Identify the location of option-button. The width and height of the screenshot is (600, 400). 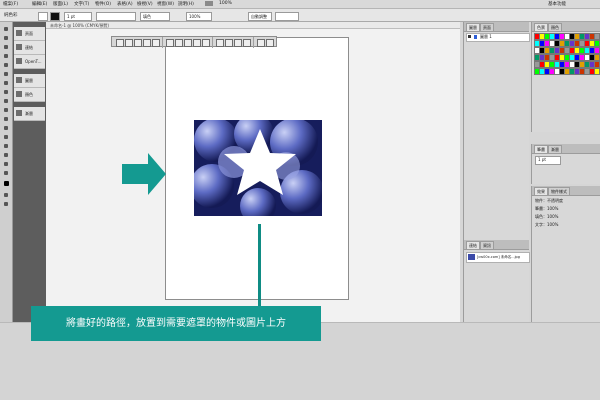
(287, 16).